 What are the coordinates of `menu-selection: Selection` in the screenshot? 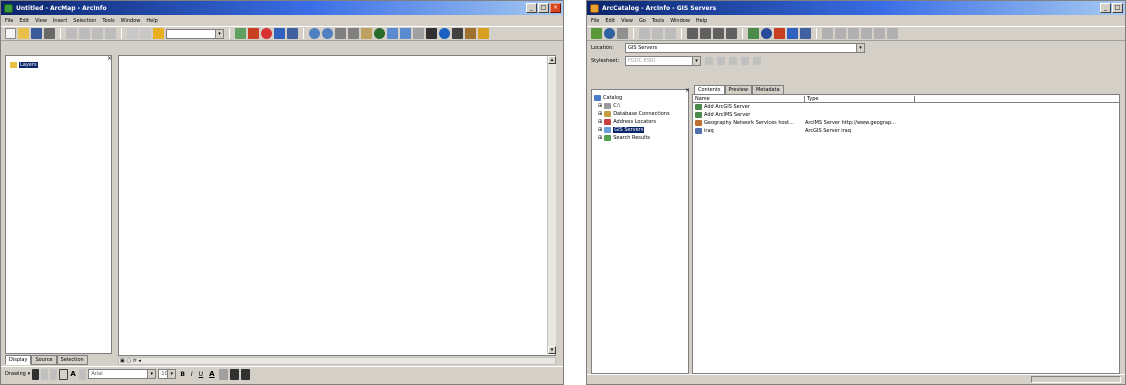 It's located at (84, 21).